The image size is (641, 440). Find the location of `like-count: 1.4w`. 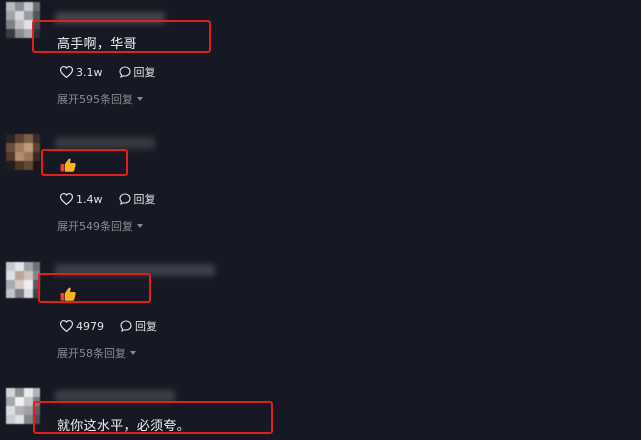

like-count: 1.4w is located at coordinates (89, 199).